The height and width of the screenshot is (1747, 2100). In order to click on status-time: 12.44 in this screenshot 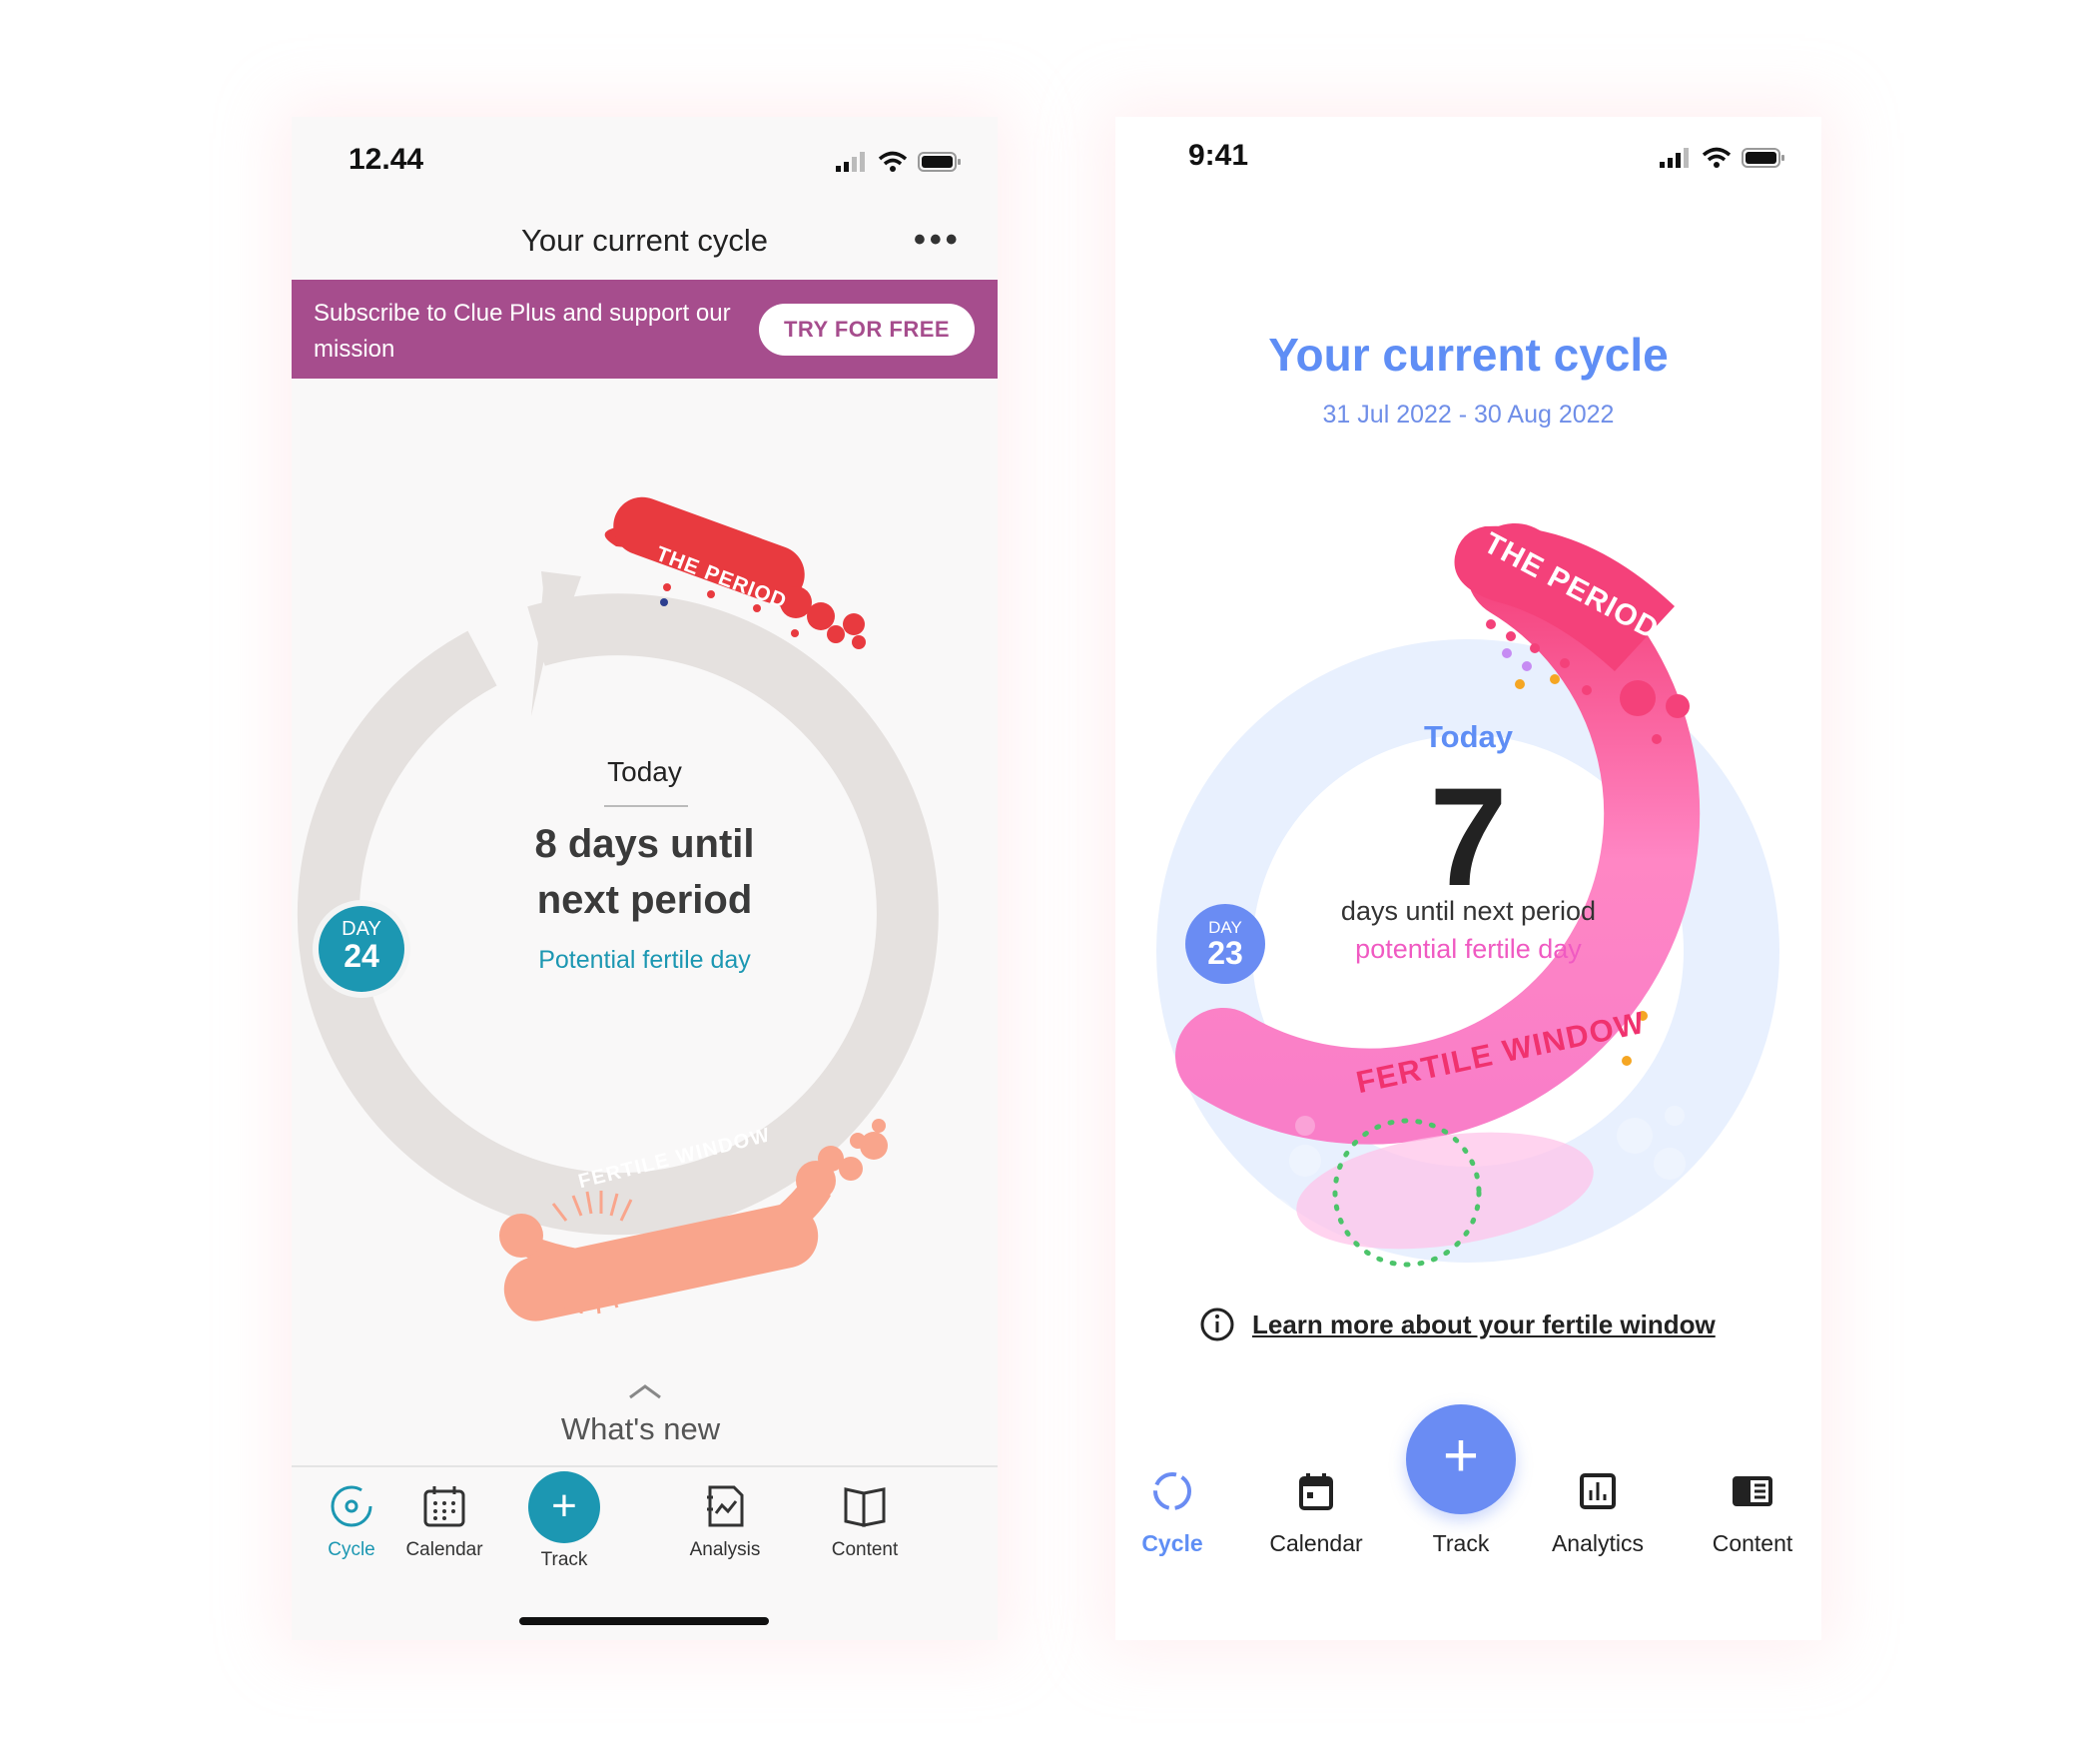, I will do `click(386, 159)`.